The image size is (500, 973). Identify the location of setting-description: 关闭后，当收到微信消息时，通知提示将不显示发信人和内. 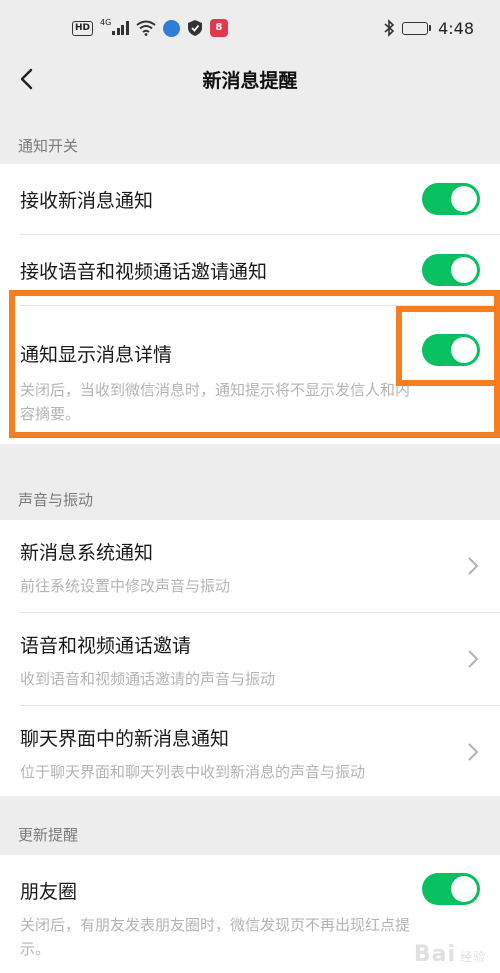
(215, 390).